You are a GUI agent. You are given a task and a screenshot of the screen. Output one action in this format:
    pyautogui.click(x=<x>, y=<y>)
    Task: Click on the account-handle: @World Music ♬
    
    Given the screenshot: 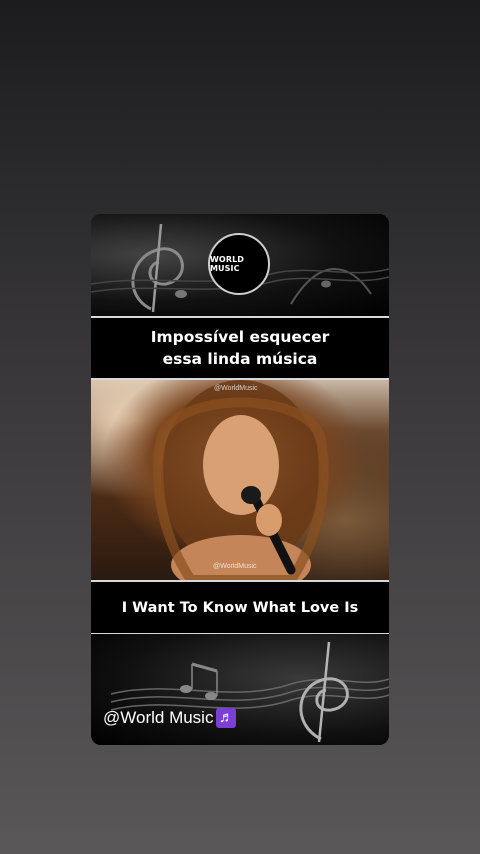 What is the action you would take?
    pyautogui.click(x=170, y=718)
    